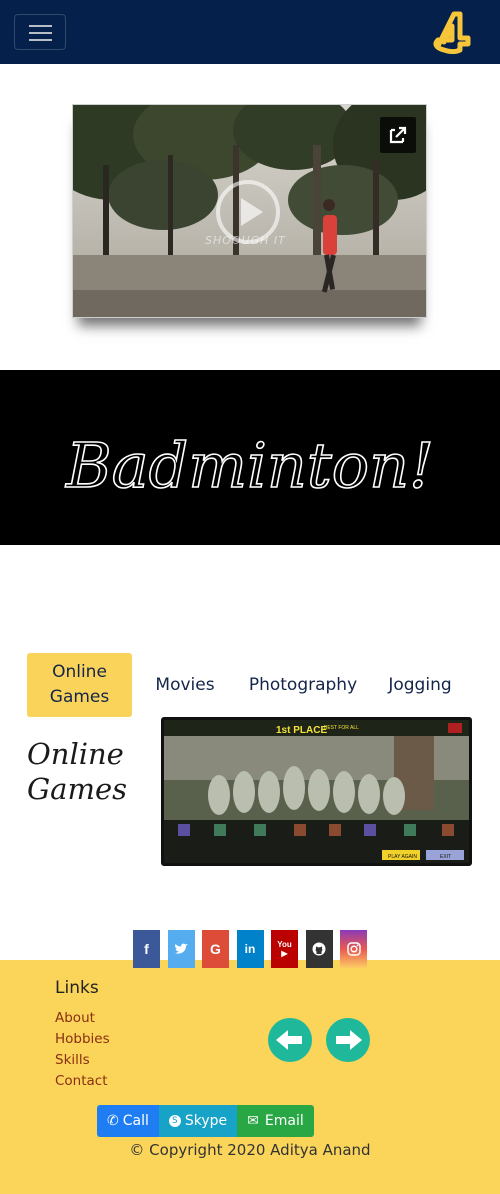 The image size is (500, 1194). I want to click on facebook-icon: f, so click(146, 949).